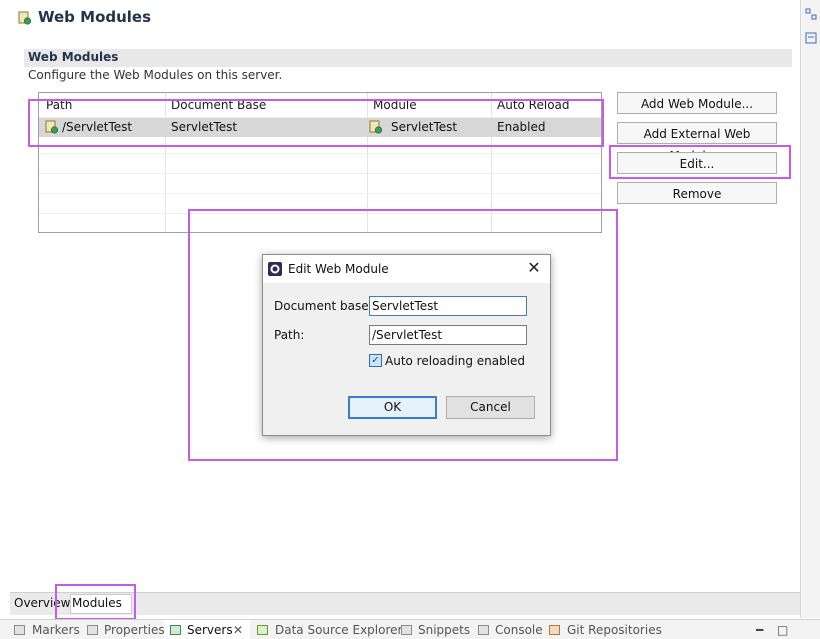 The width and height of the screenshot is (820, 639). What do you see at coordinates (262, 630) in the screenshot?
I see `data-source-explorer-icon` at bounding box center [262, 630].